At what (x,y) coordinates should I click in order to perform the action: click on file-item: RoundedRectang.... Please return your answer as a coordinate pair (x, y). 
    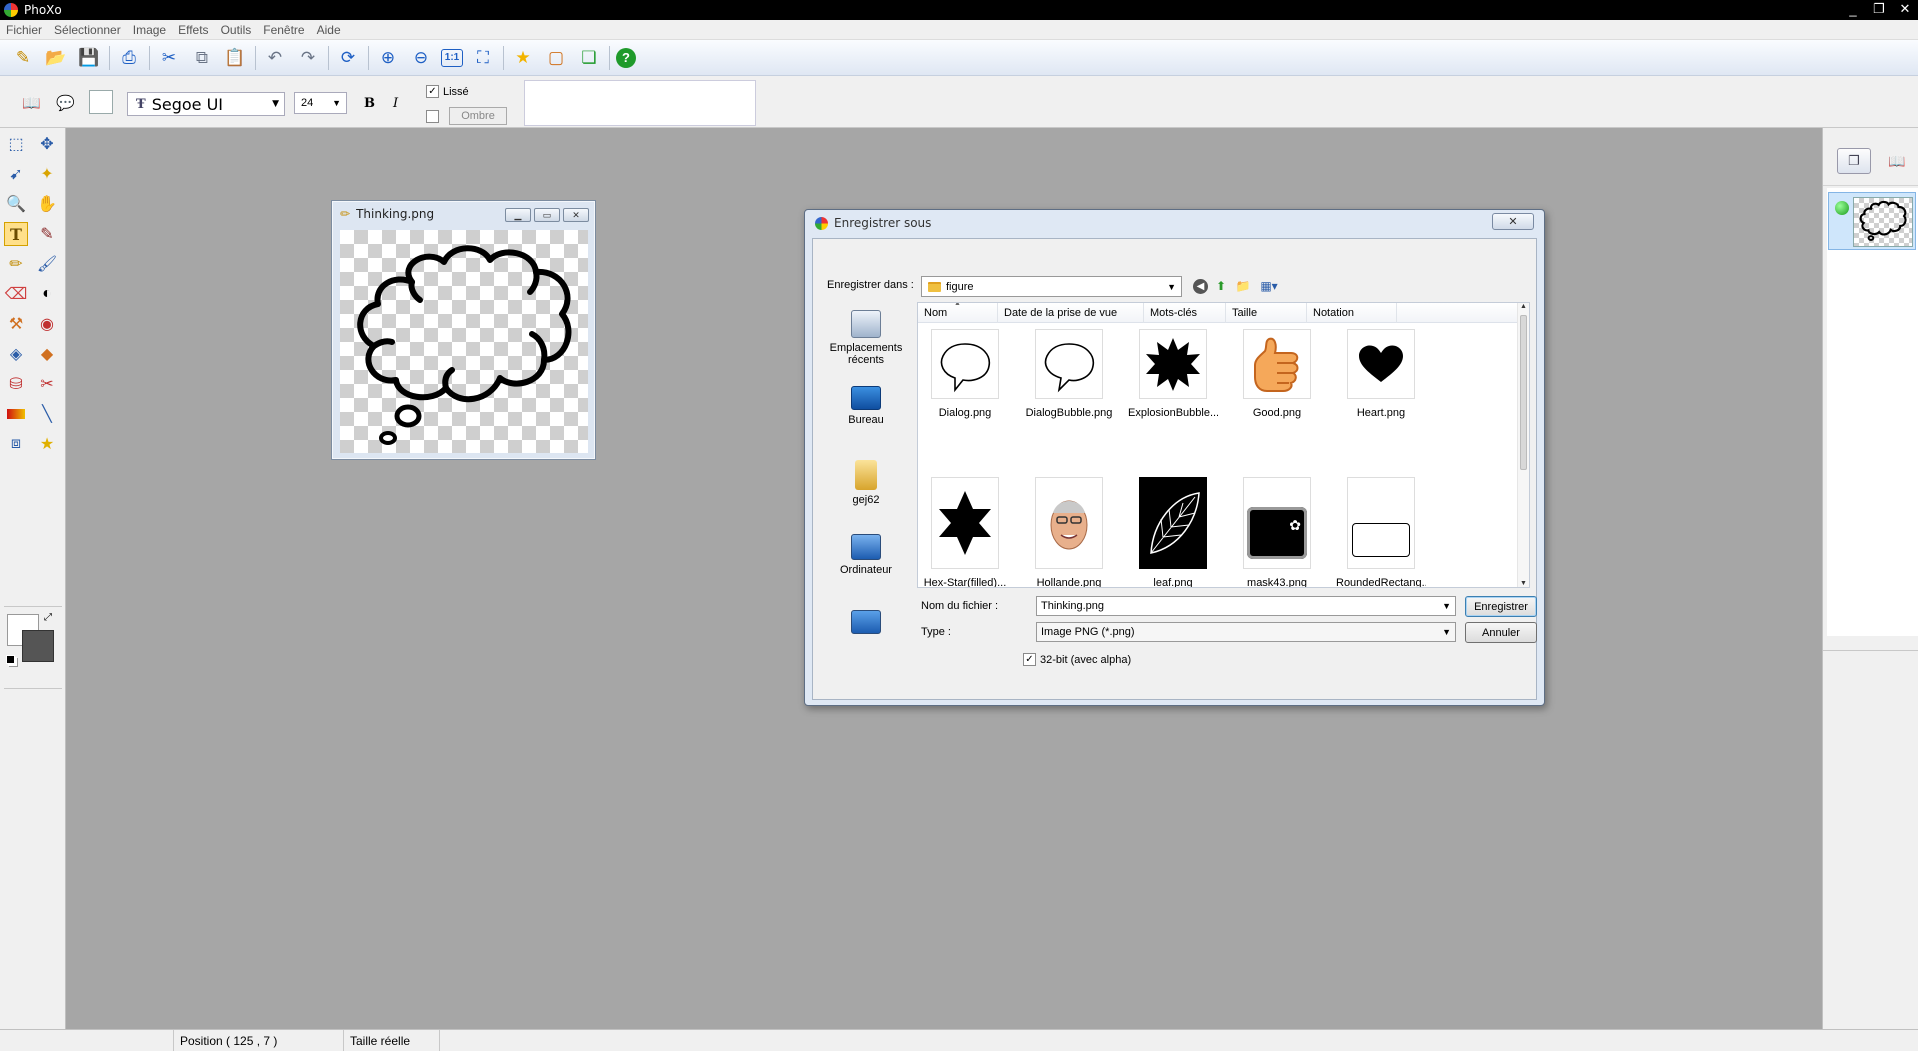
    Looking at the image, I should click on (1381, 532).